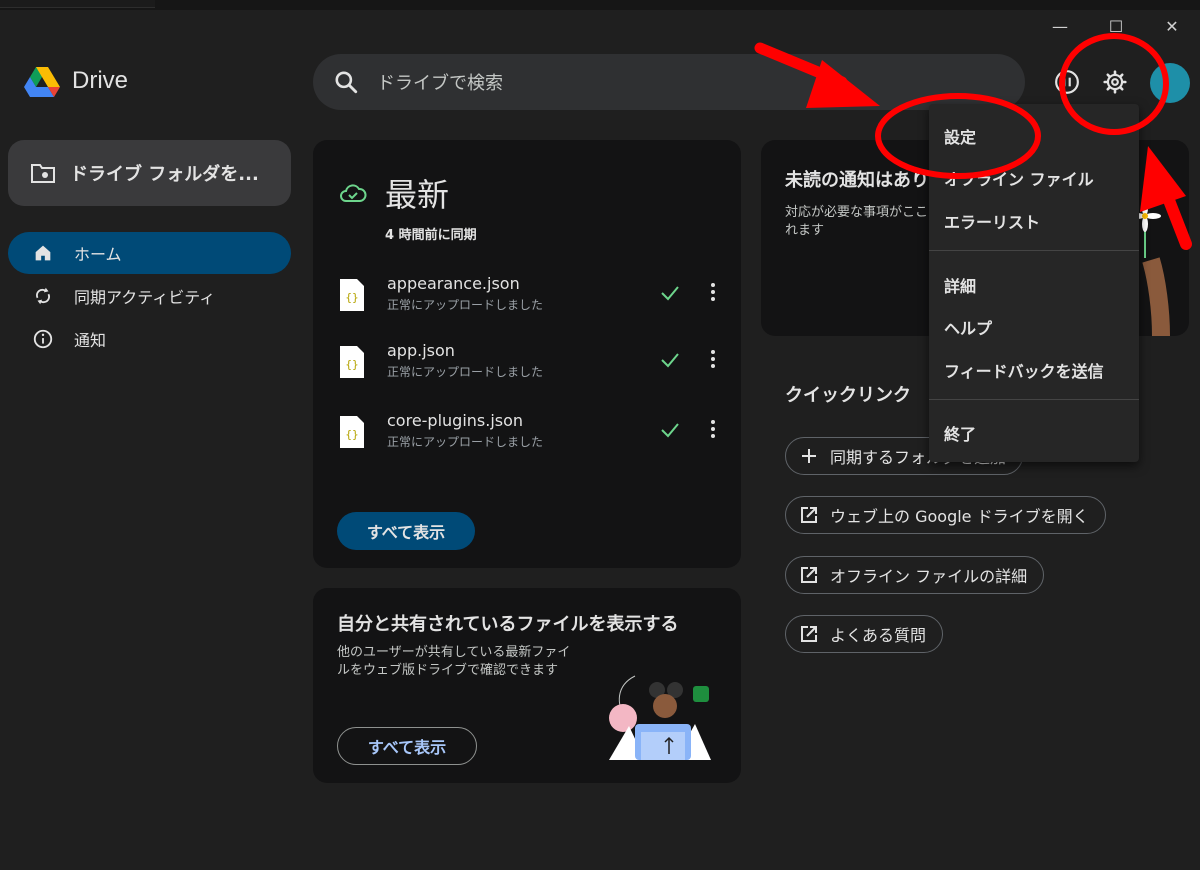 The width and height of the screenshot is (1200, 870). Describe the element at coordinates (809, 456) in the screenshot. I see `plus-icon` at that location.